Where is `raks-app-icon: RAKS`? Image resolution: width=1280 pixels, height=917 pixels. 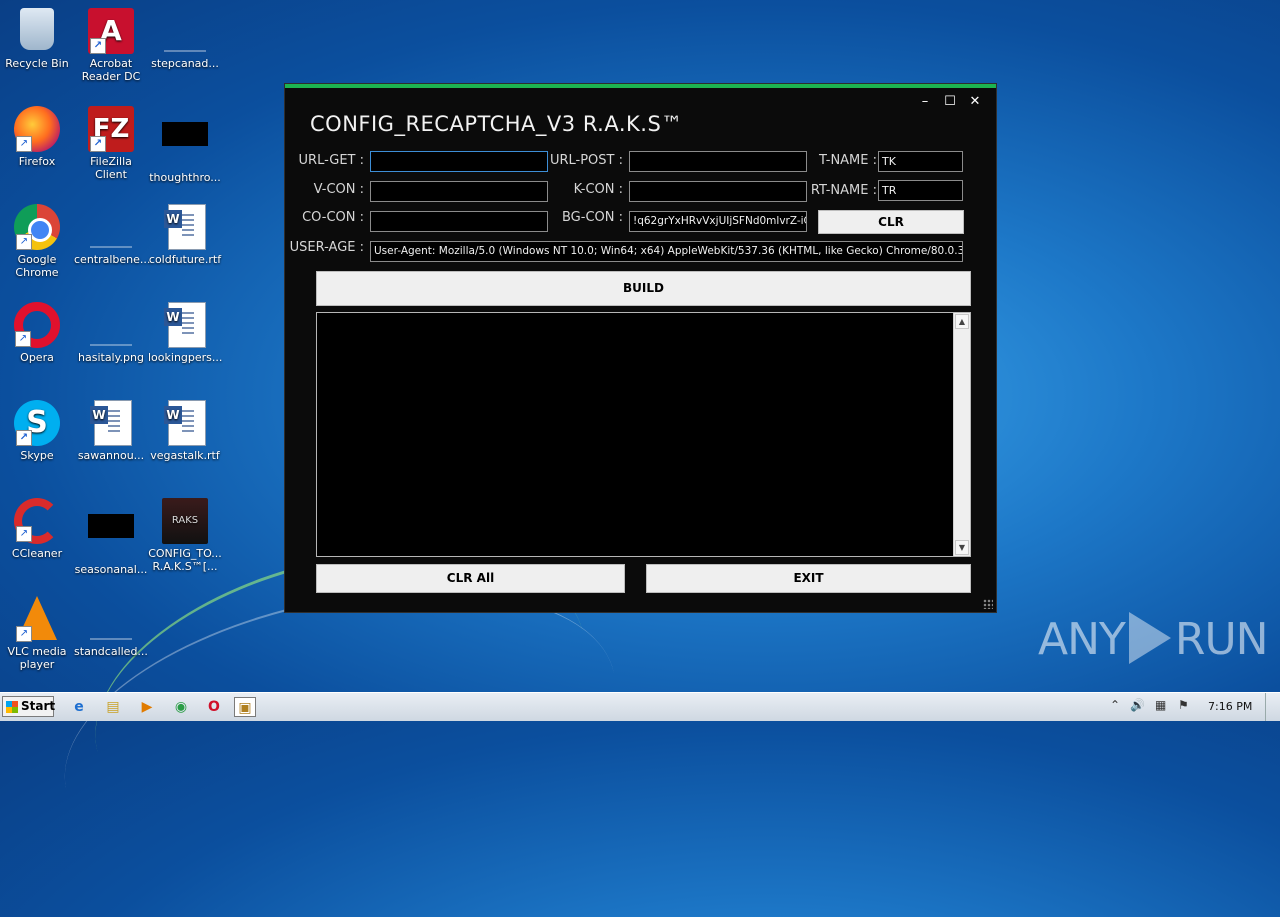
raks-app-icon: RAKS is located at coordinates (185, 521).